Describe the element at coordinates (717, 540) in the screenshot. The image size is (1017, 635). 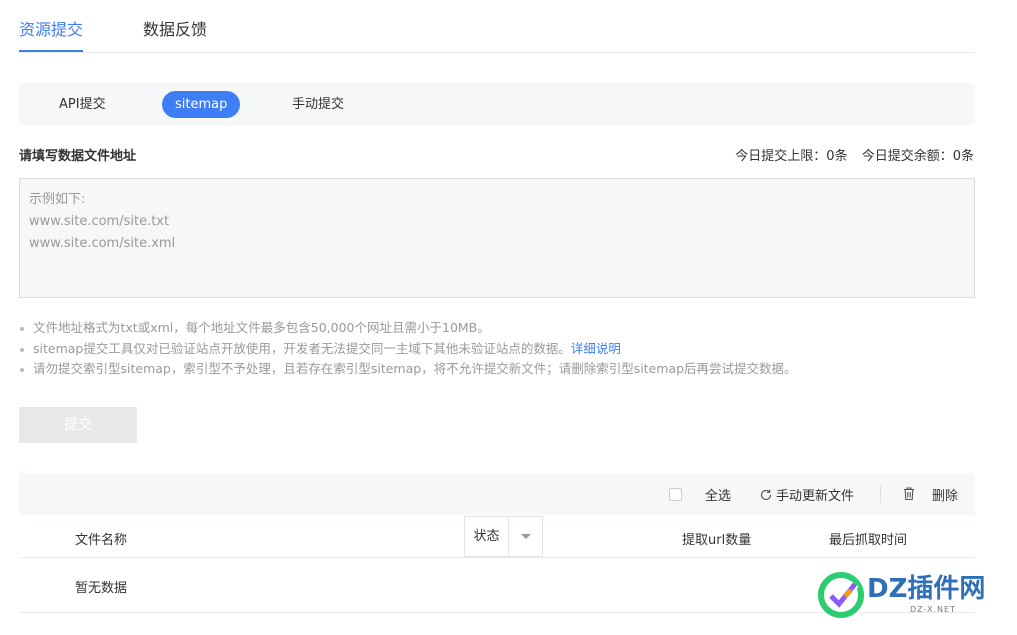
I see `column-url-count: 提取url数量` at that location.